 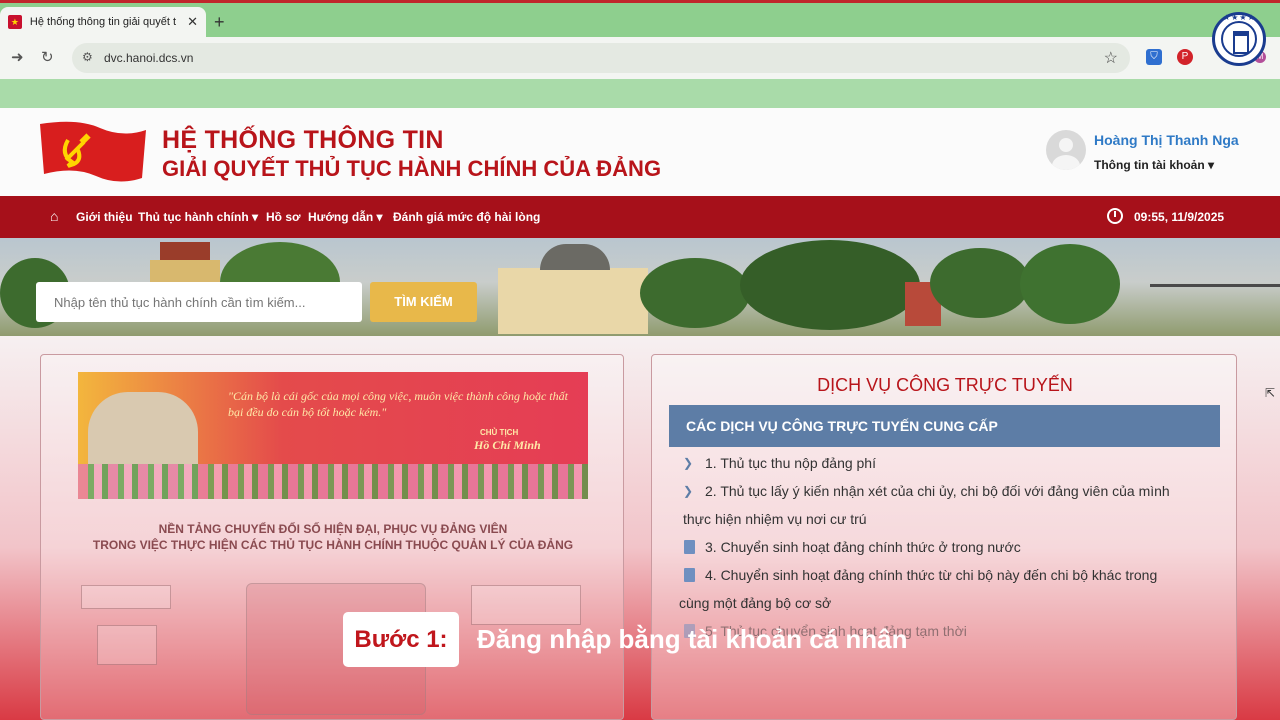 I want to click on hero-banner: TÌM KIẾM, so click(x=640, y=287).